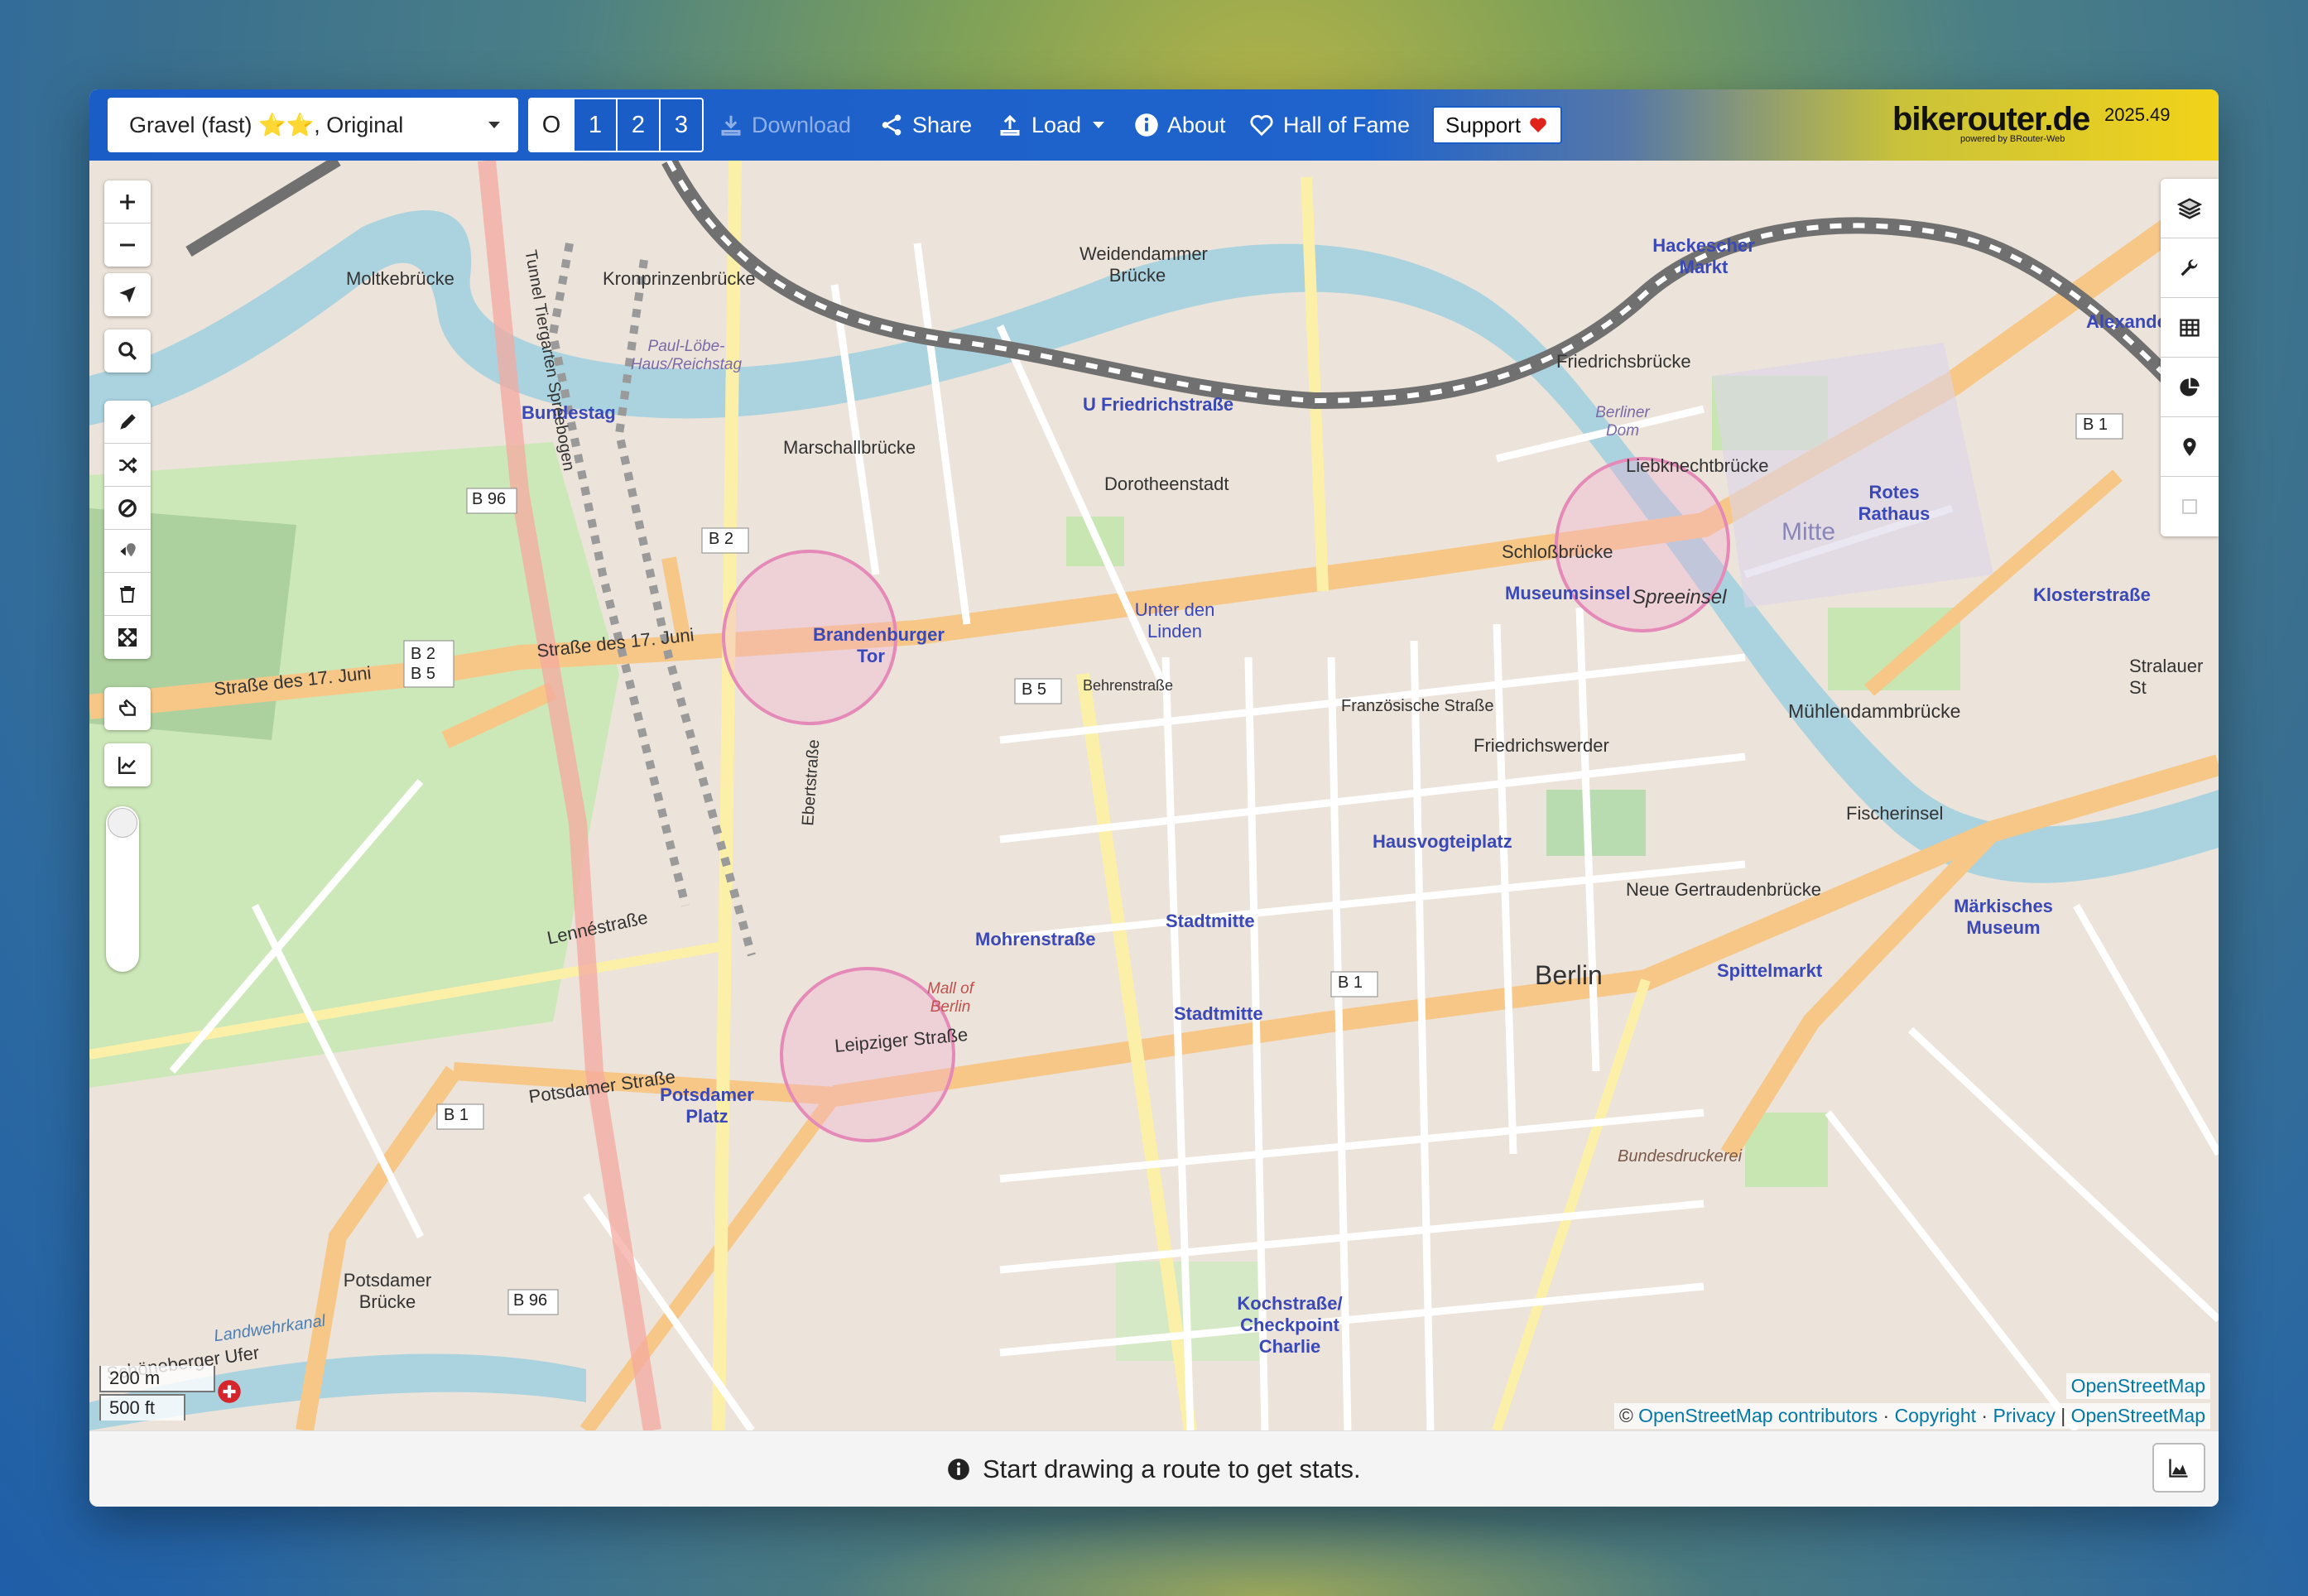 This screenshot has height=1596, width=2308. Describe the element at coordinates (595, 125) in the screenshot. I see `alternative-button-1: 1` at that location.